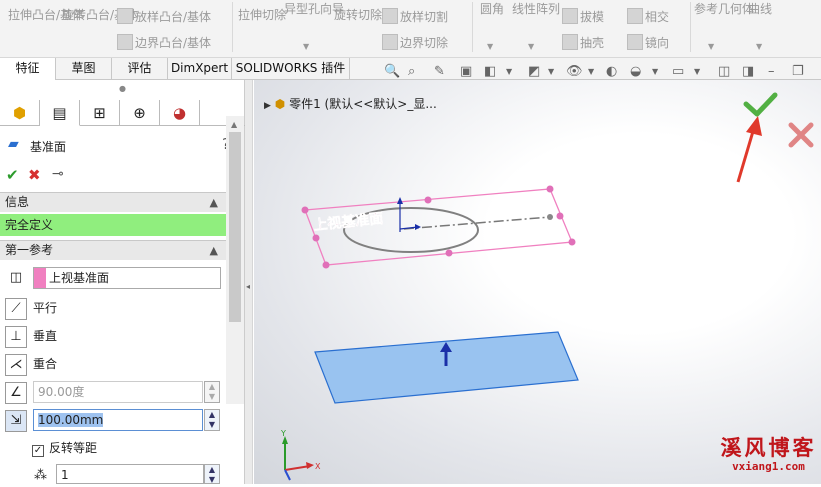 This screenshot has height=487, width=821. I want to click on watermark-url: vxiang1.com, so click(768, 466).